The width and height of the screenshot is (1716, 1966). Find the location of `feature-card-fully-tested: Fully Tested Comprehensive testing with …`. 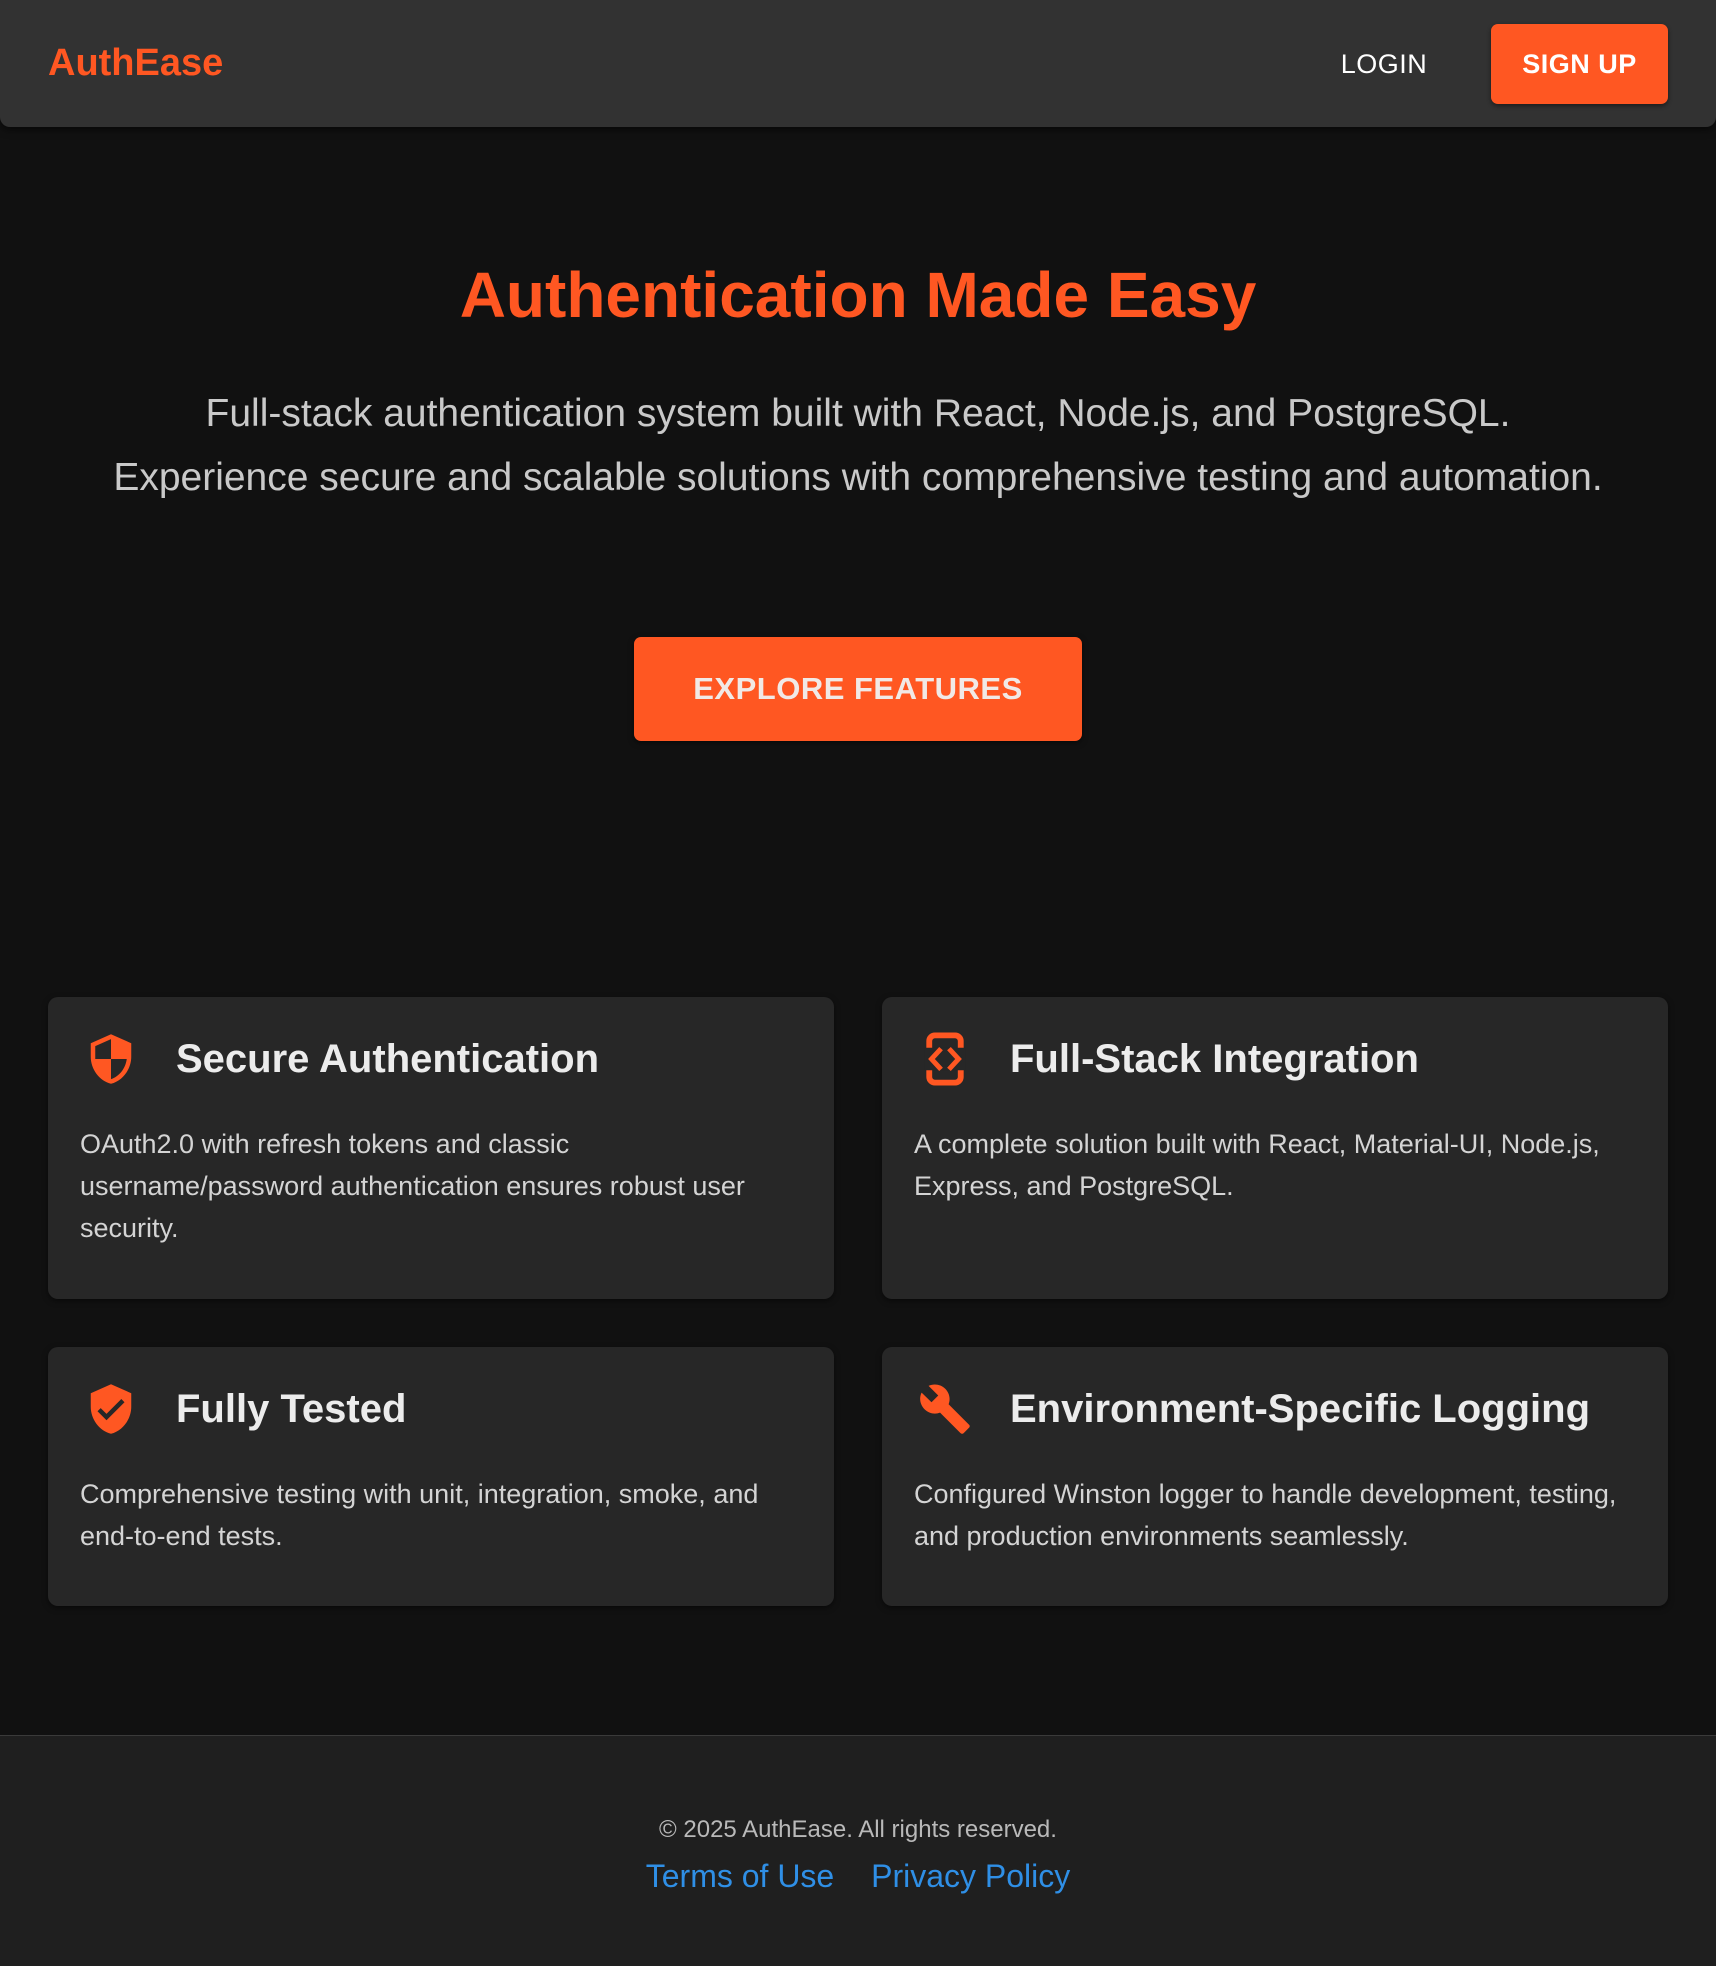

feature-card-fully-tested: Fully Tested Comprehensive testing with … is located at coordinates (441, 1476).